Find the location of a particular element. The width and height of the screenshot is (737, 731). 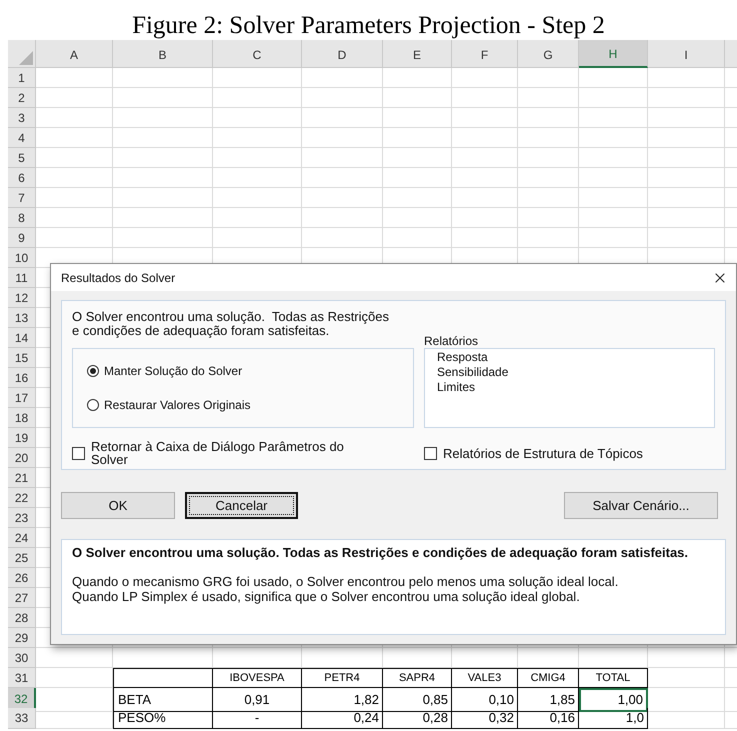

row-header: 27 is located at coordinates (22, 598).